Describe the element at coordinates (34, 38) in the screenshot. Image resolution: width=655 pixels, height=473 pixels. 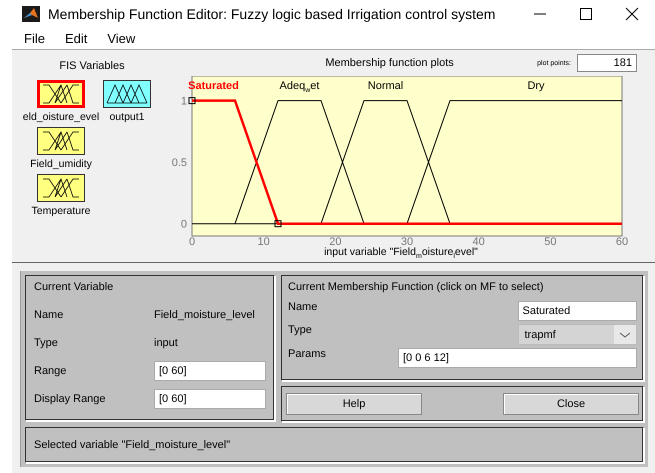
I see `menu-item: File` at that location.